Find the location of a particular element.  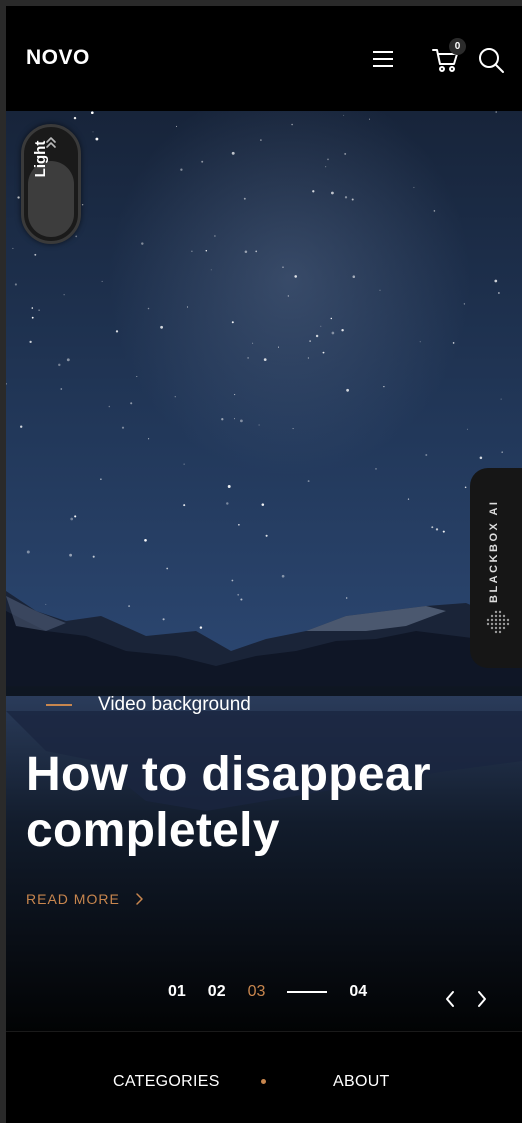

nav-about: ABOUT is located at coordinates (361, 1082).